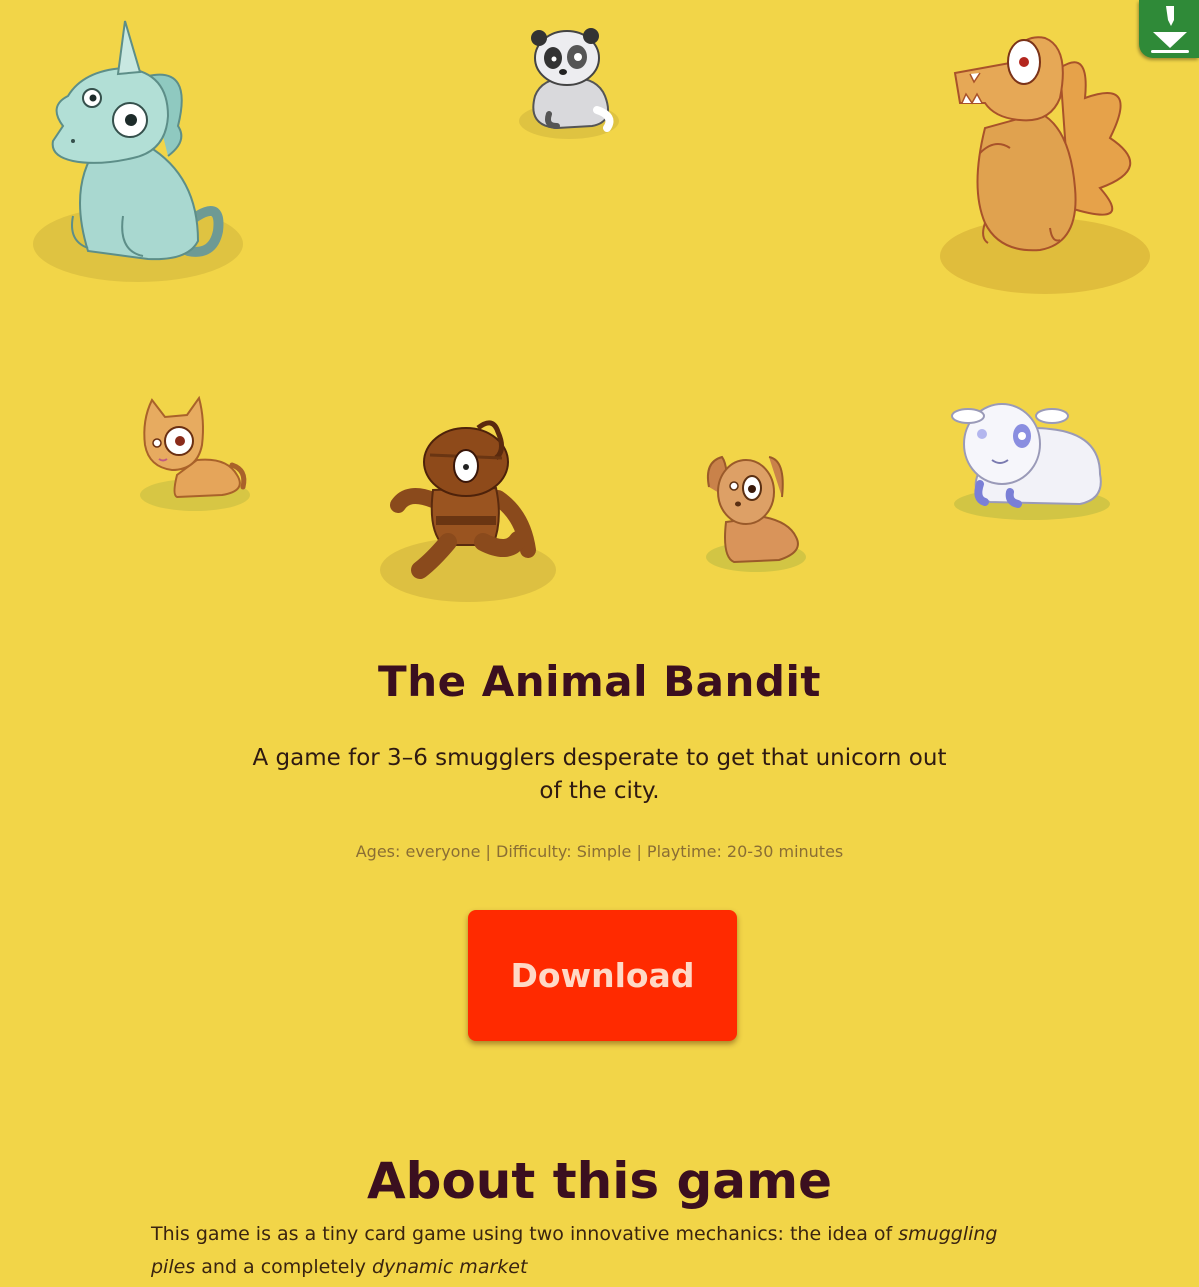 The height and width of the screenshot is (1287, 1199). I want to click on unicorn-illustration, so click(138, 151).